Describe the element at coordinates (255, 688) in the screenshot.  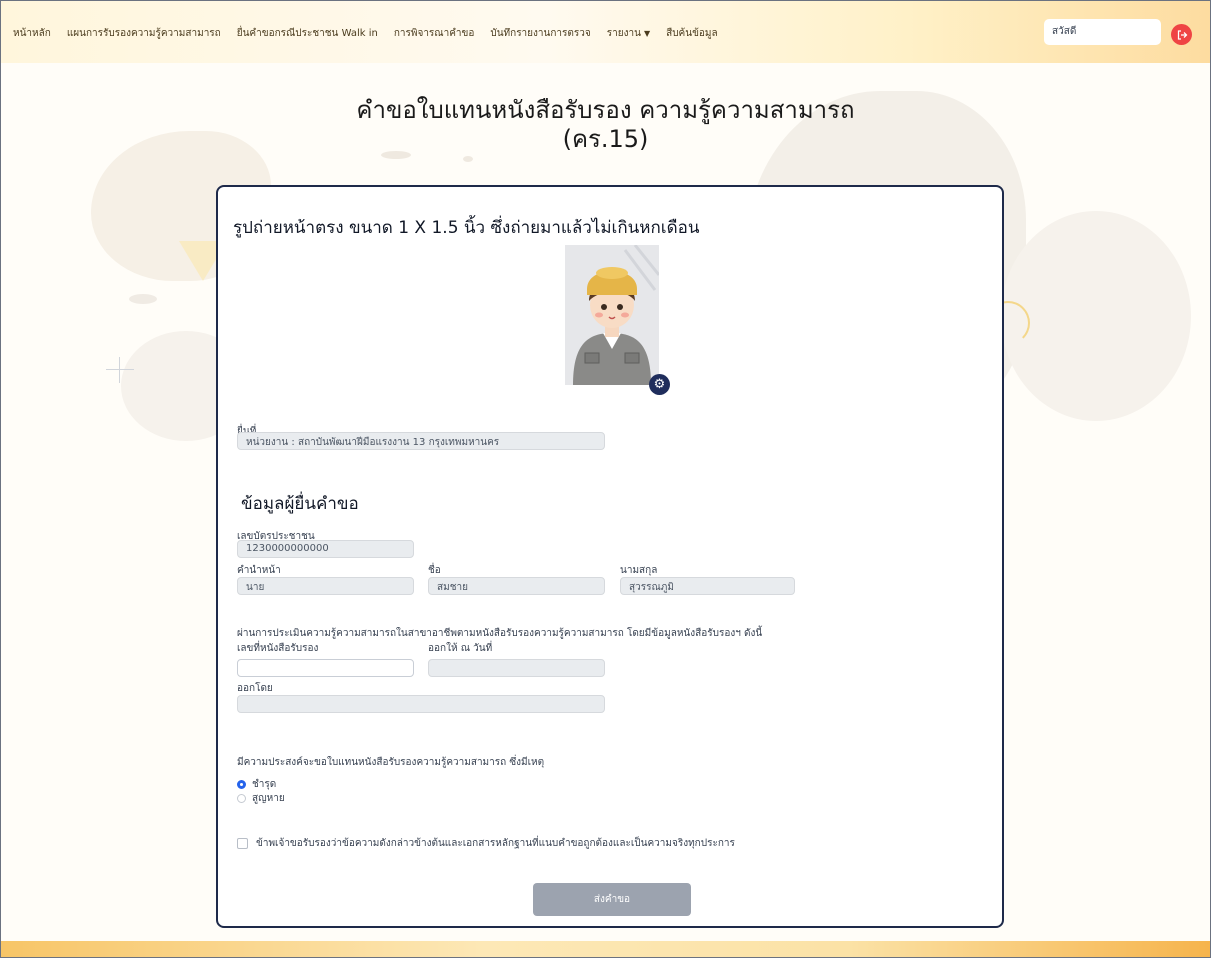
I see `issued-by-label: ออกโดย` at that location.